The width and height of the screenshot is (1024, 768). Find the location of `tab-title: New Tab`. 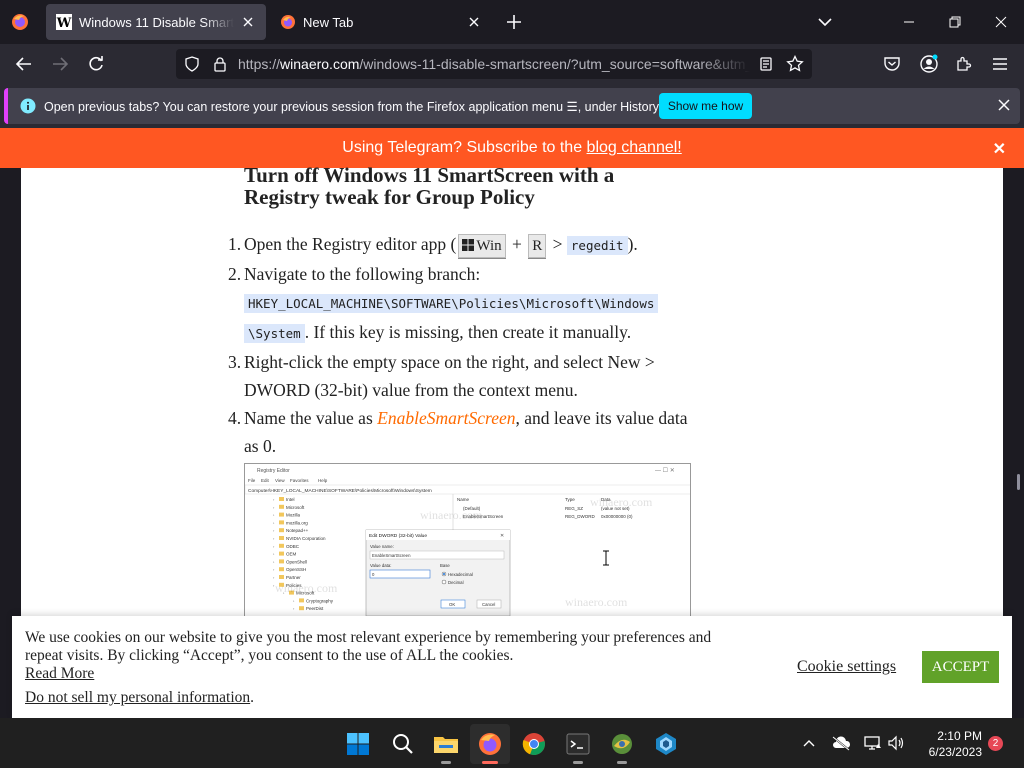

tab-title: New Tab is located at coordinates (328, 22).